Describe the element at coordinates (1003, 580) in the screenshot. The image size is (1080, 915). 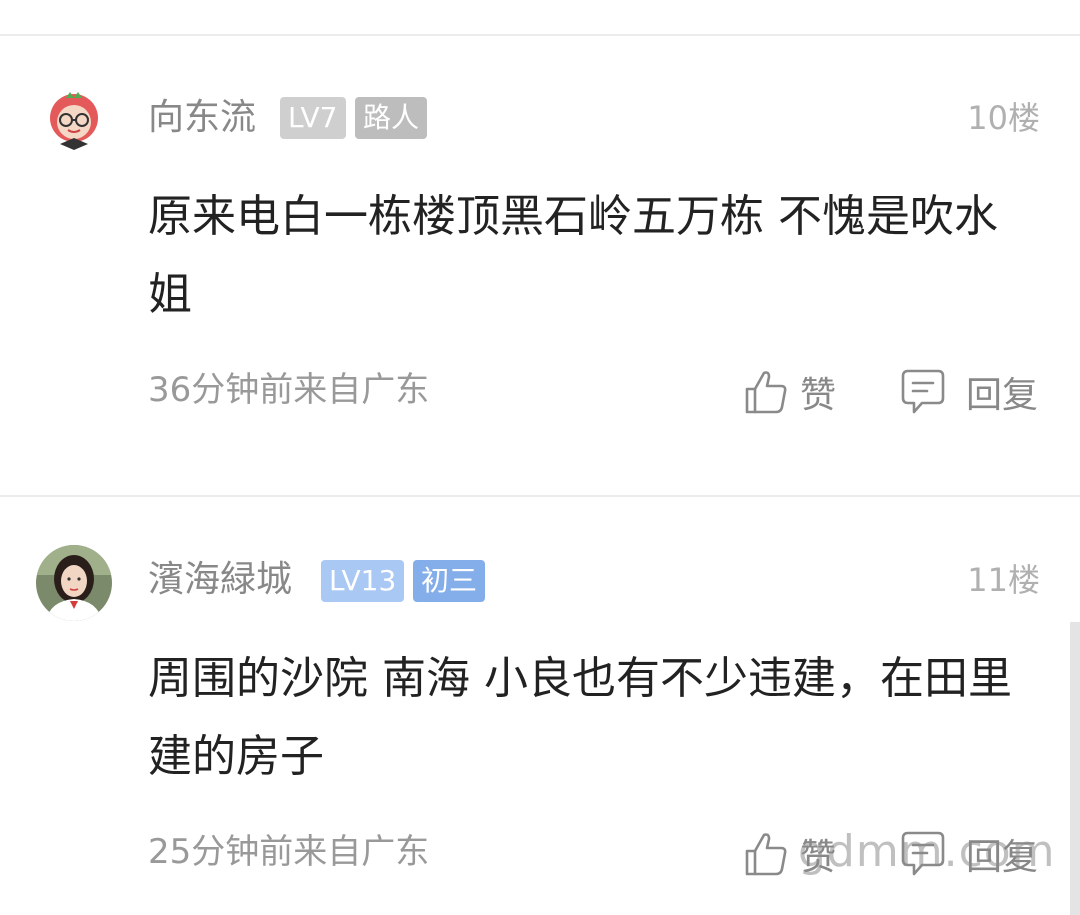
I see `floor-number: 11楼` at that location.